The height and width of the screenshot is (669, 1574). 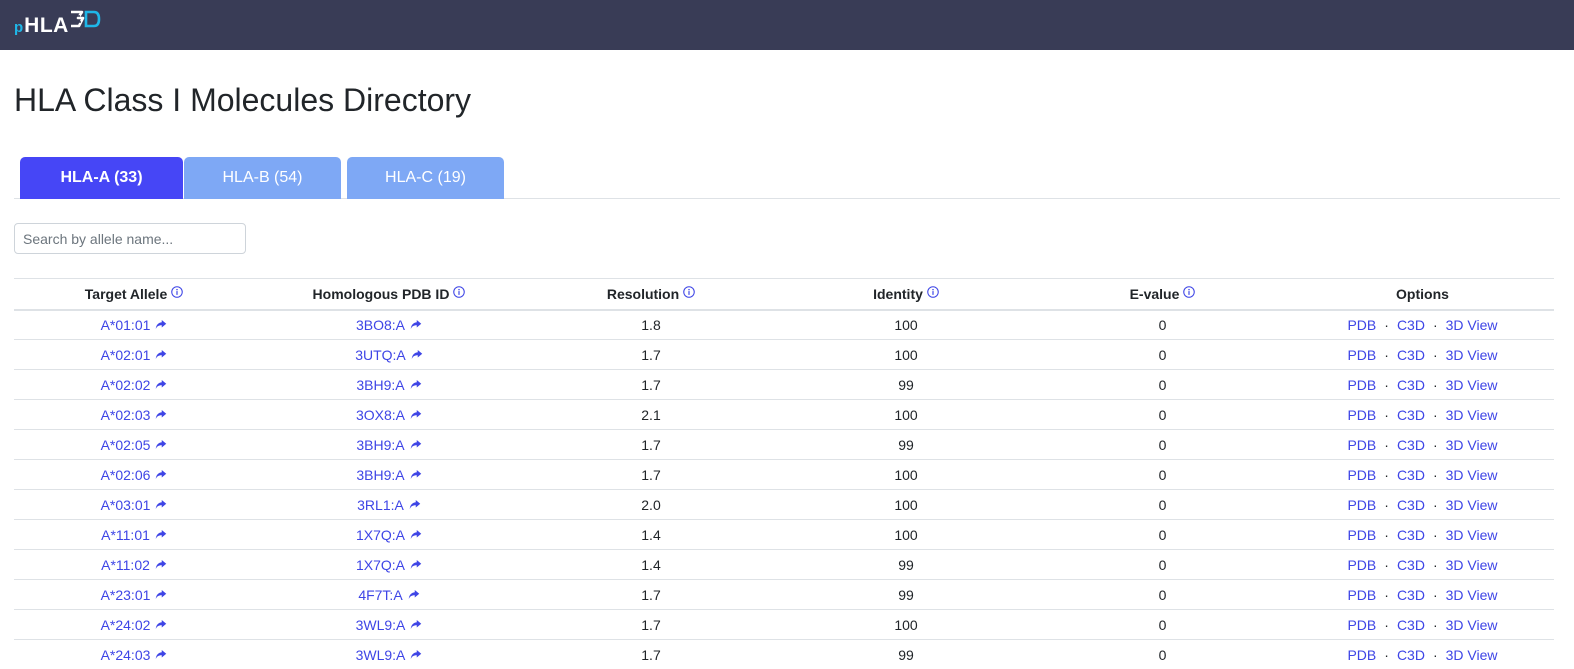 I want to click on allele-link: A*02:03, so click(x=134, y=415).